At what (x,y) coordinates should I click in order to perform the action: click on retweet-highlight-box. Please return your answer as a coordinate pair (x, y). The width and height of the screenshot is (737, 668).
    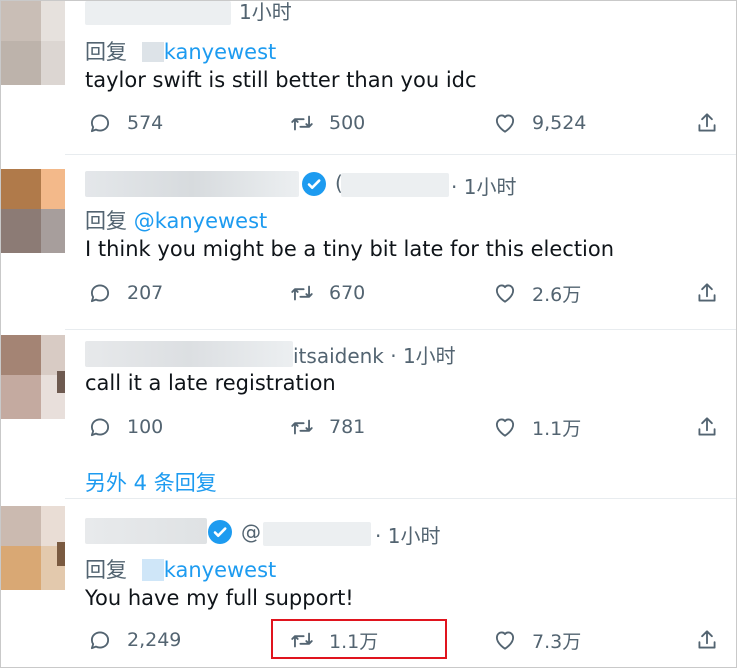
    Looking at the image, I should click on (359, 639).